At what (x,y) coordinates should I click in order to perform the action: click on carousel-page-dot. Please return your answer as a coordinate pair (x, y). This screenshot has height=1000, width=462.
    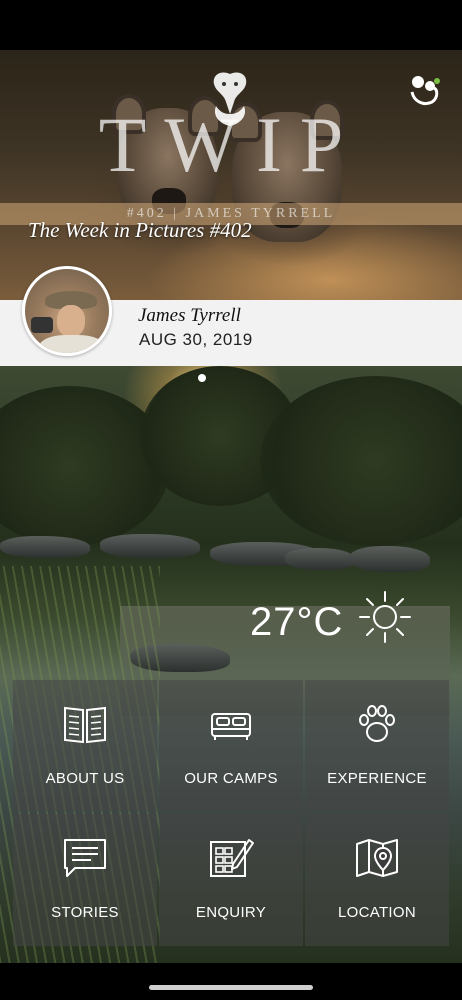
    Looking at the image, I should click on (202, 378).